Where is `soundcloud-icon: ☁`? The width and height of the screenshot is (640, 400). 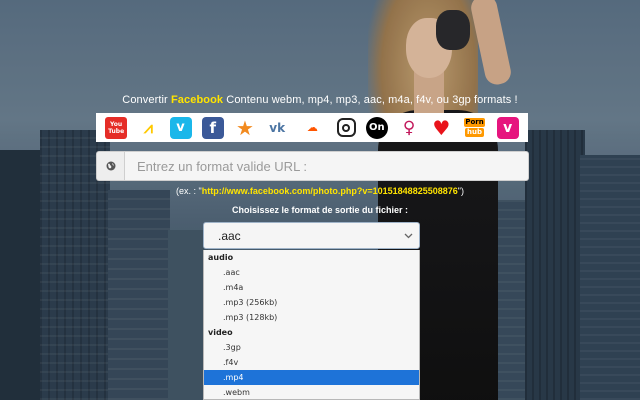 soundcloud-icon: ☁ is located at coordinates (312, 128).